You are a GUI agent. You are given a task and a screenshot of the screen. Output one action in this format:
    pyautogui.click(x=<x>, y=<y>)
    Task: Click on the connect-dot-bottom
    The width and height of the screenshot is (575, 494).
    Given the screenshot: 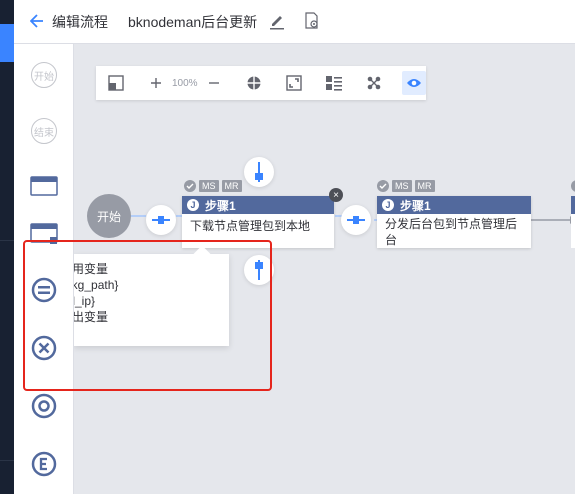 What is the action you would take?
    pyautogui.click(x=259, y=270)
    